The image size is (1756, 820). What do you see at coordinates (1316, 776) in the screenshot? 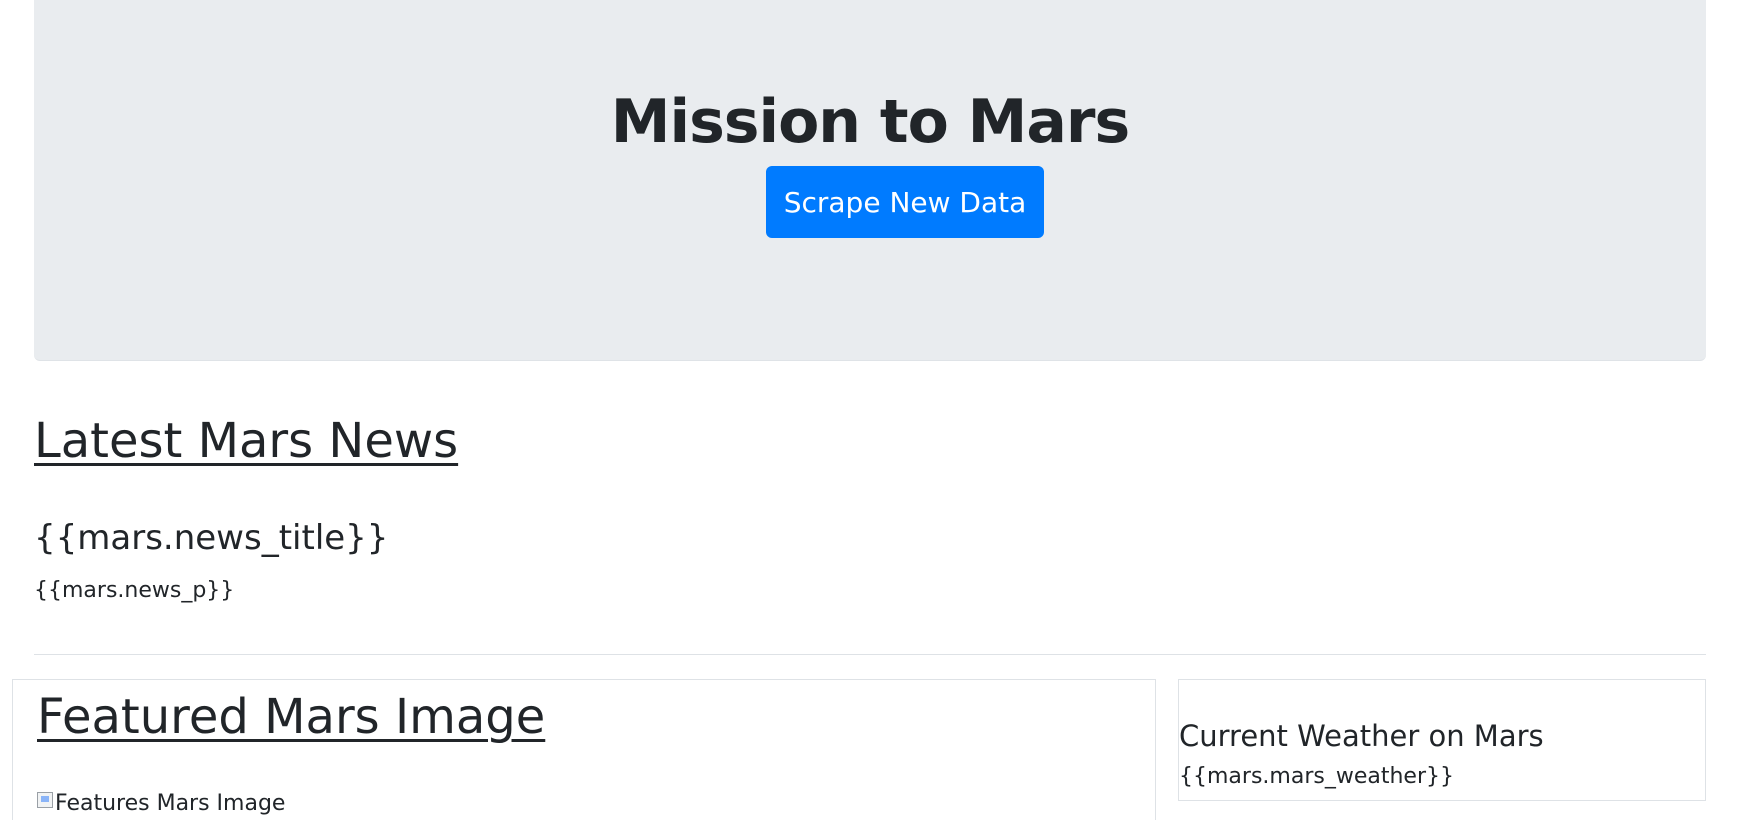
I see `weather-text: {{mars.mars_weather}}` at bounding box center [1316, 776].